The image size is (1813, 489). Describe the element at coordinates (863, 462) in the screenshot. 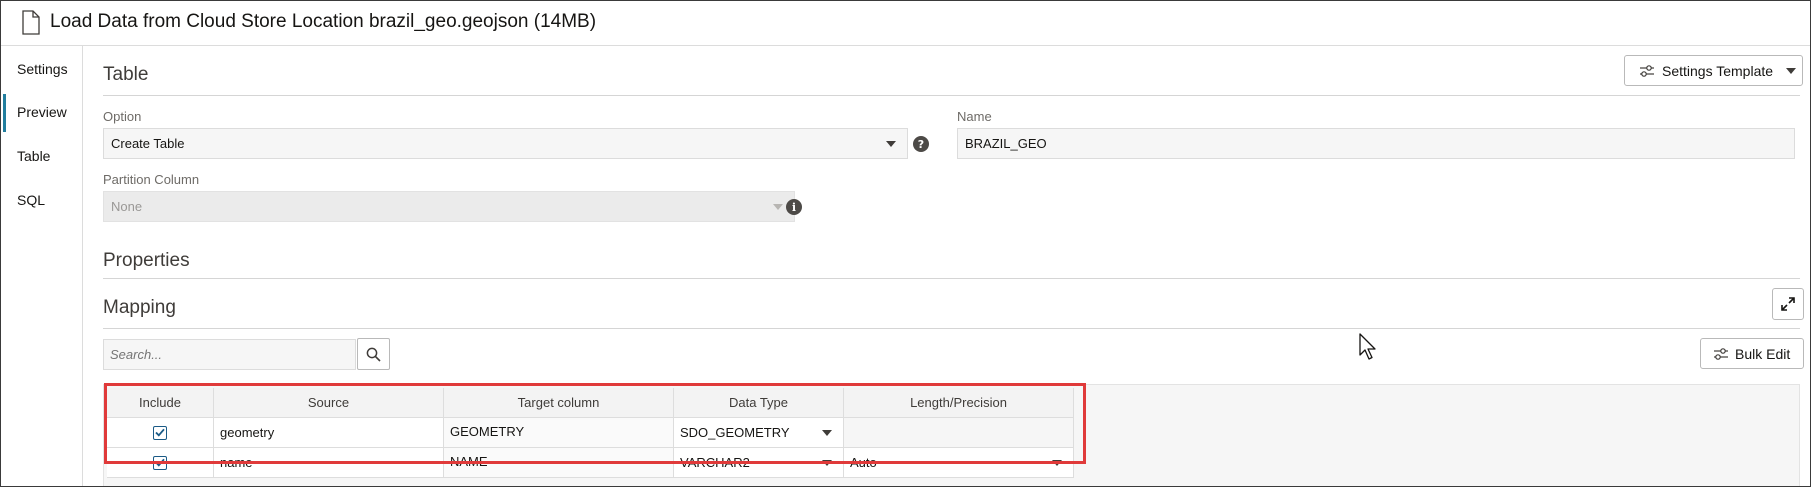

I see `length-precision-value: Auto` at that location.